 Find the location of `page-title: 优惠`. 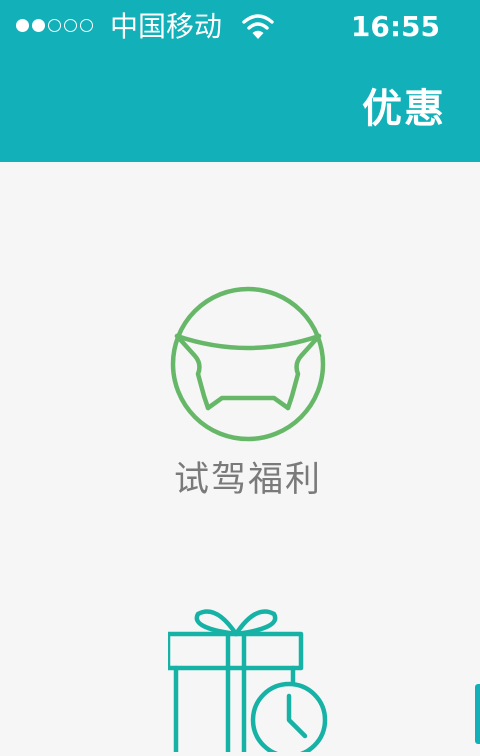

page-title: 优惠 is located at coordinates (404, 109).